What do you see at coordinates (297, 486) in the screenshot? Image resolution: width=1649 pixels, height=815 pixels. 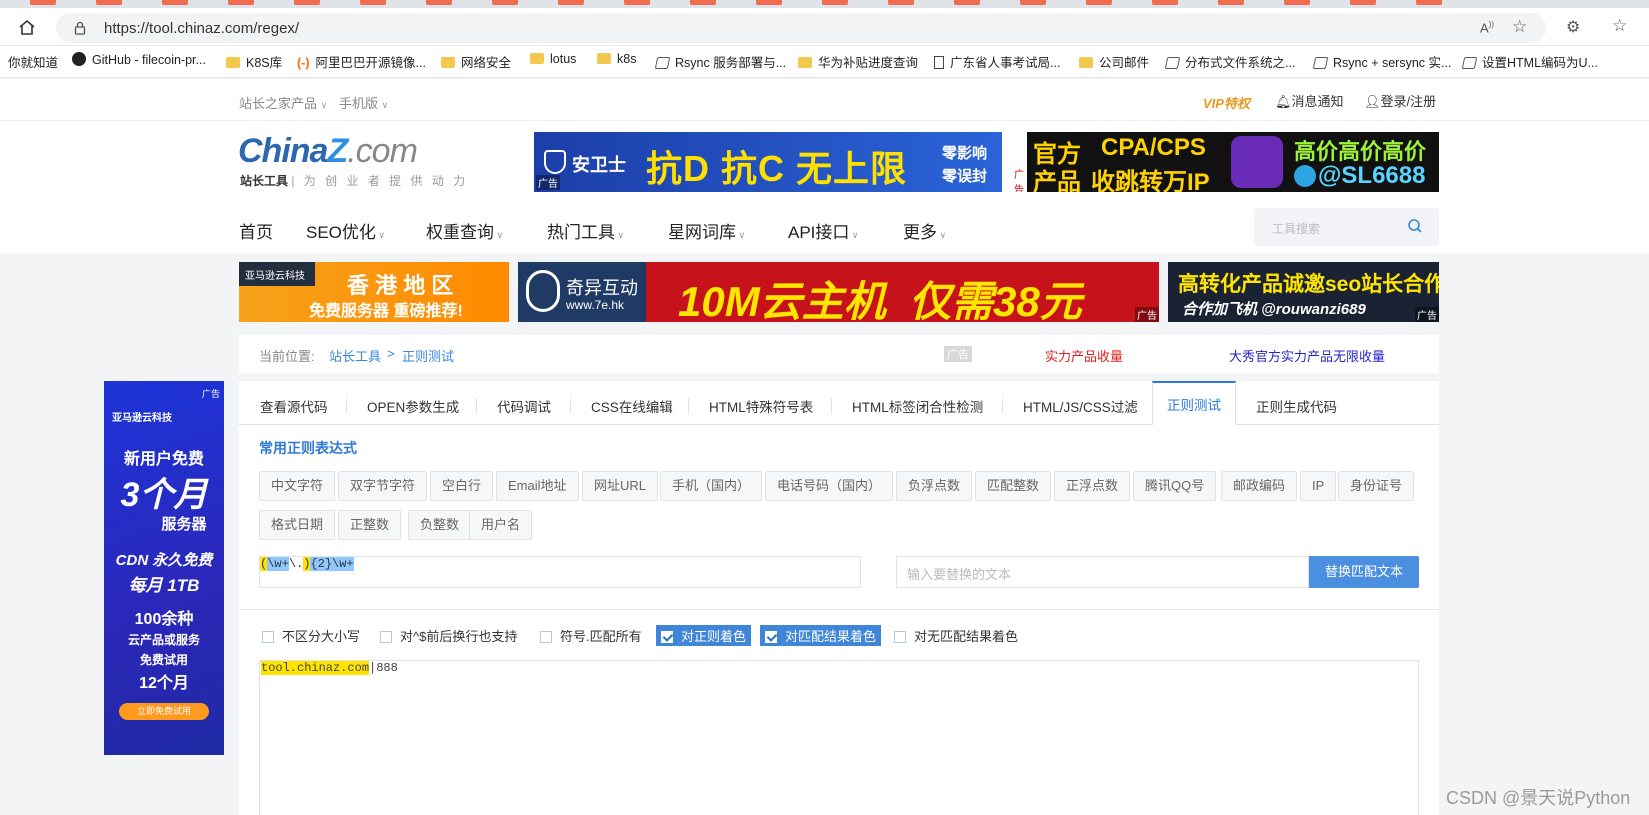 I see `preset-chinese-chars: 中文字符` at bounding box center [297, 486].